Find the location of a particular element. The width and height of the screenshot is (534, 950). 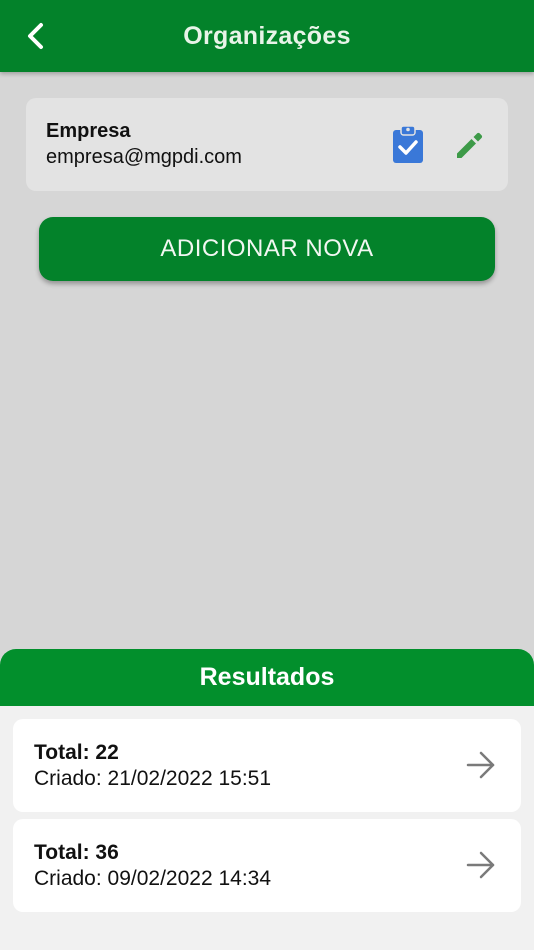

result-created-date: Criado: 21/02/2022 15:51 is located at coordinates (153, 778).